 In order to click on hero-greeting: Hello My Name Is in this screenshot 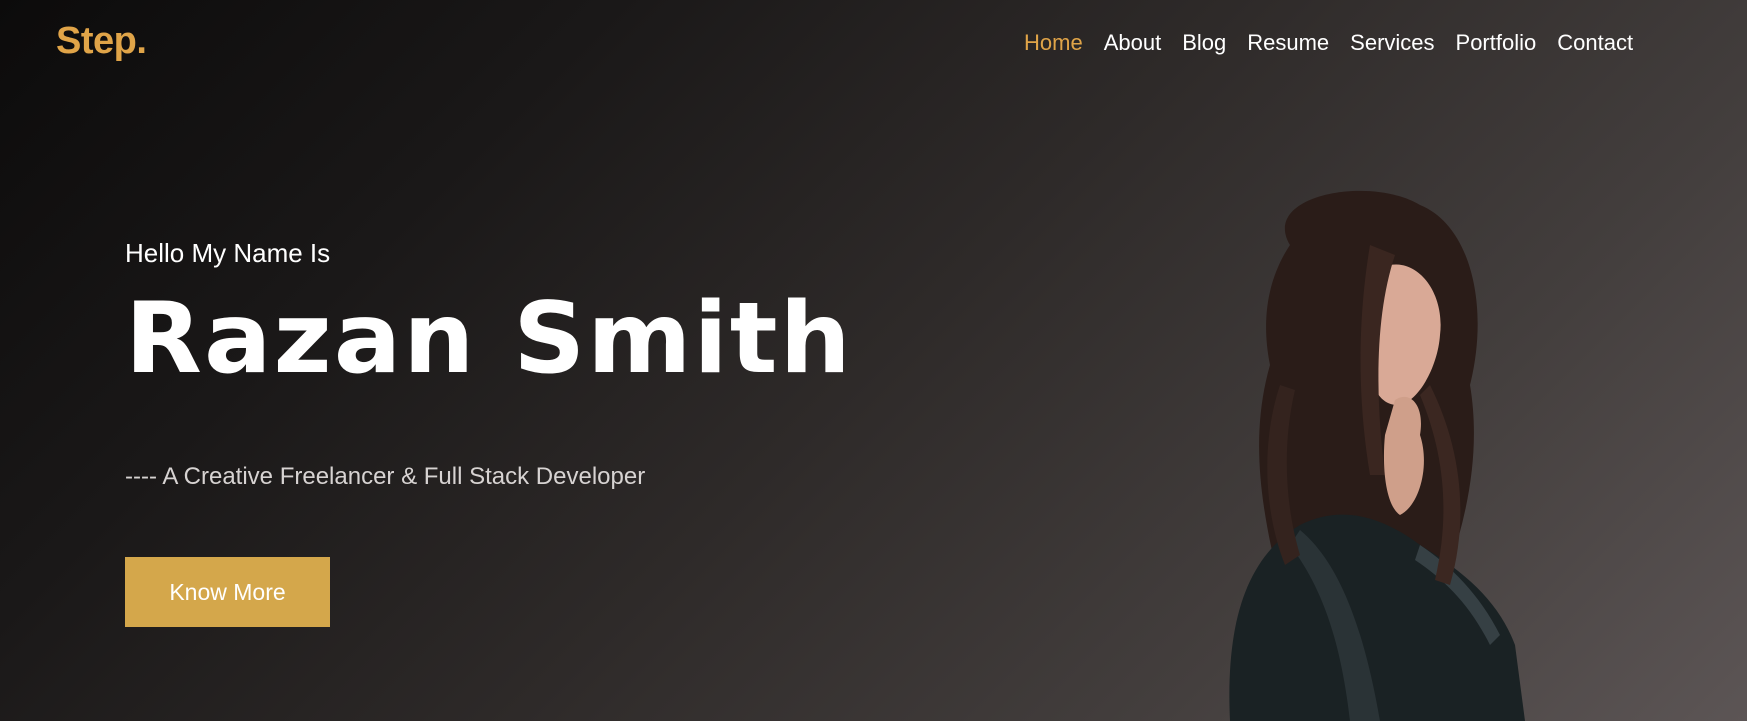, I will do `click(228, 253)`.